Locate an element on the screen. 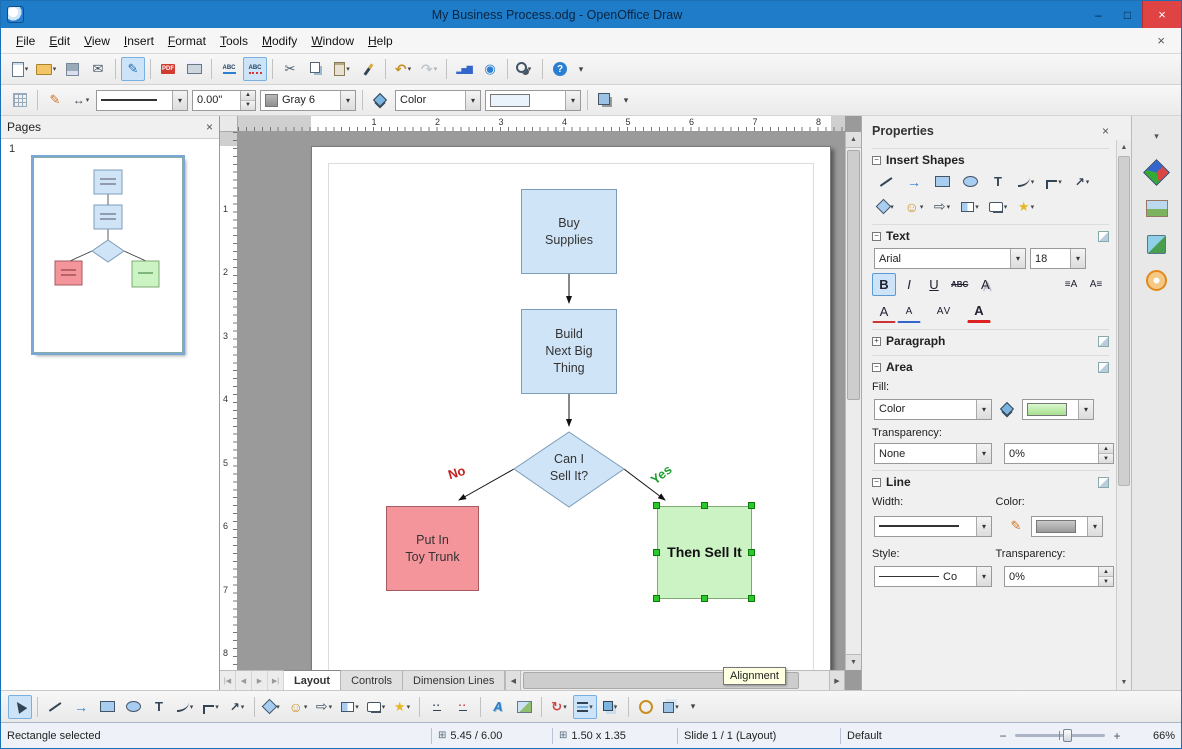 This screenshot has width=1182, height=749. bold-button: B is located at coordinates (884, 284).